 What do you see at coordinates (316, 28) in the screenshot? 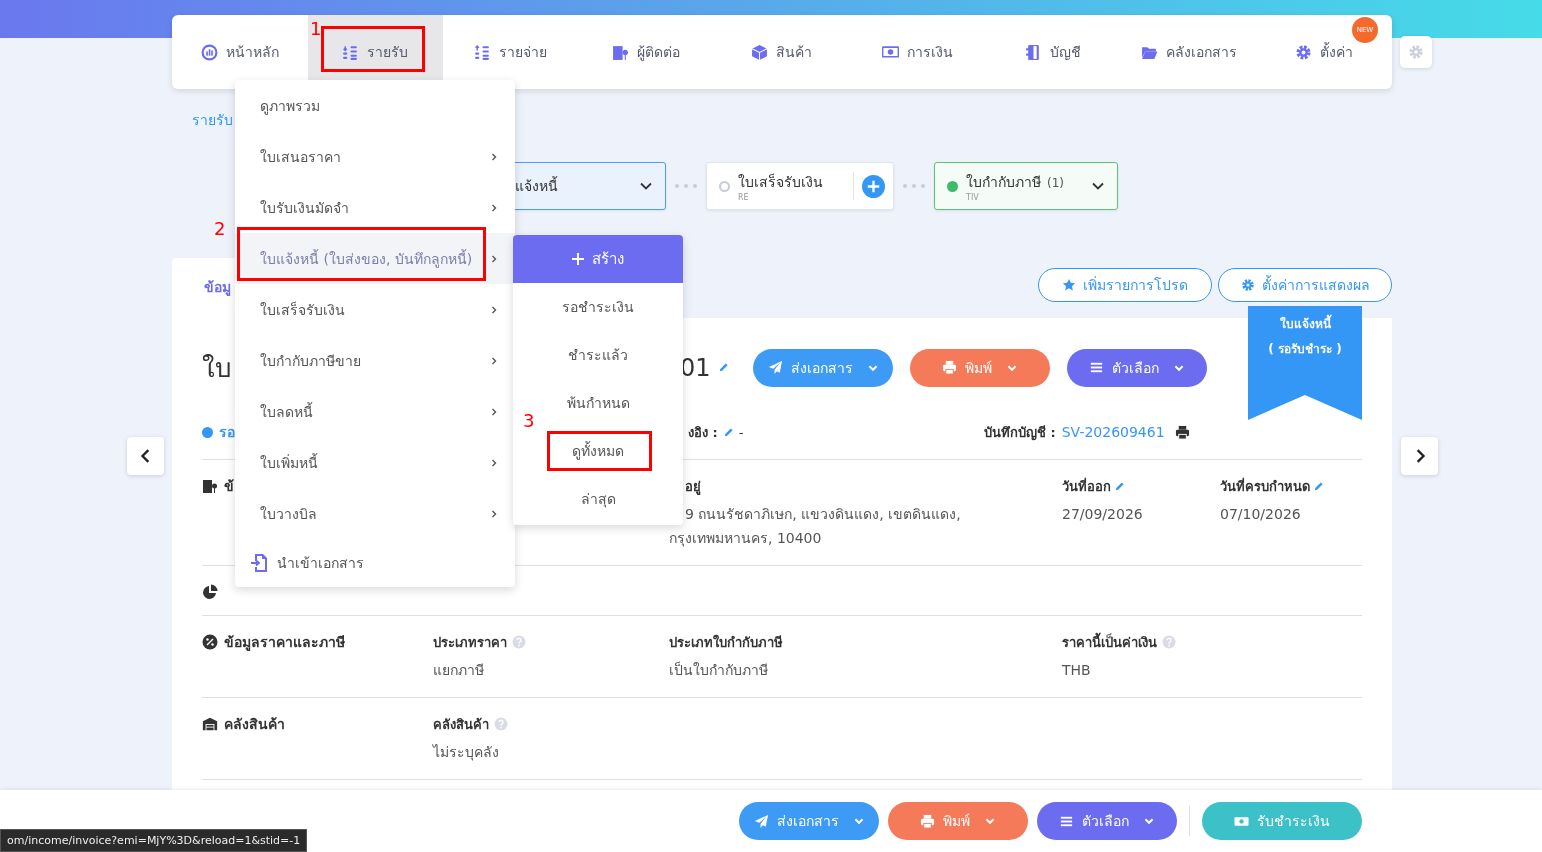
I see `step-number: 1` at bounding box center [316, 28].